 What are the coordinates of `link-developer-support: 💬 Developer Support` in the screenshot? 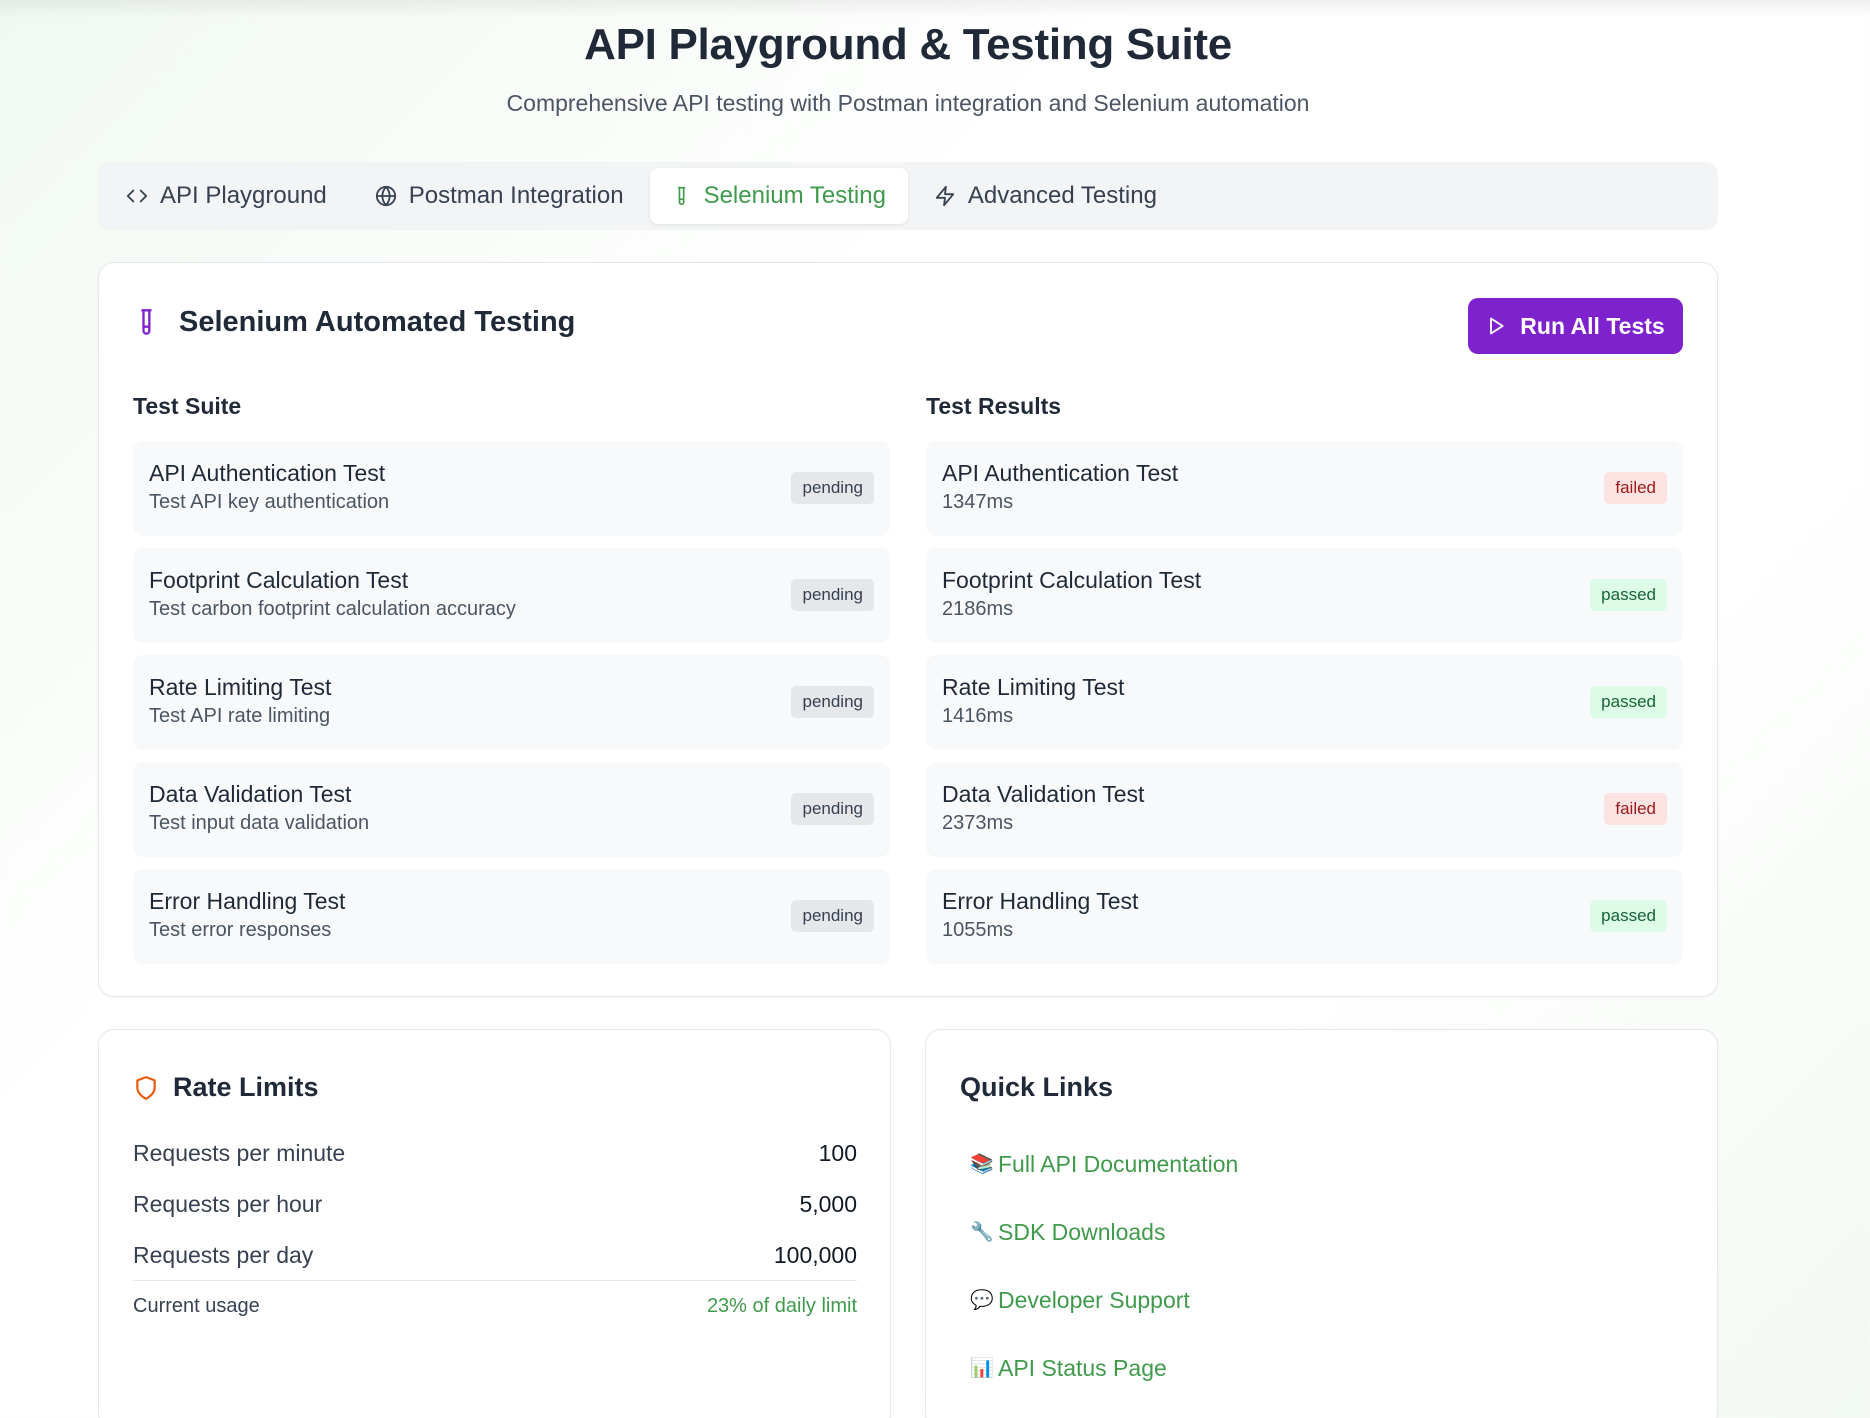 It's located at (1104, 1300).